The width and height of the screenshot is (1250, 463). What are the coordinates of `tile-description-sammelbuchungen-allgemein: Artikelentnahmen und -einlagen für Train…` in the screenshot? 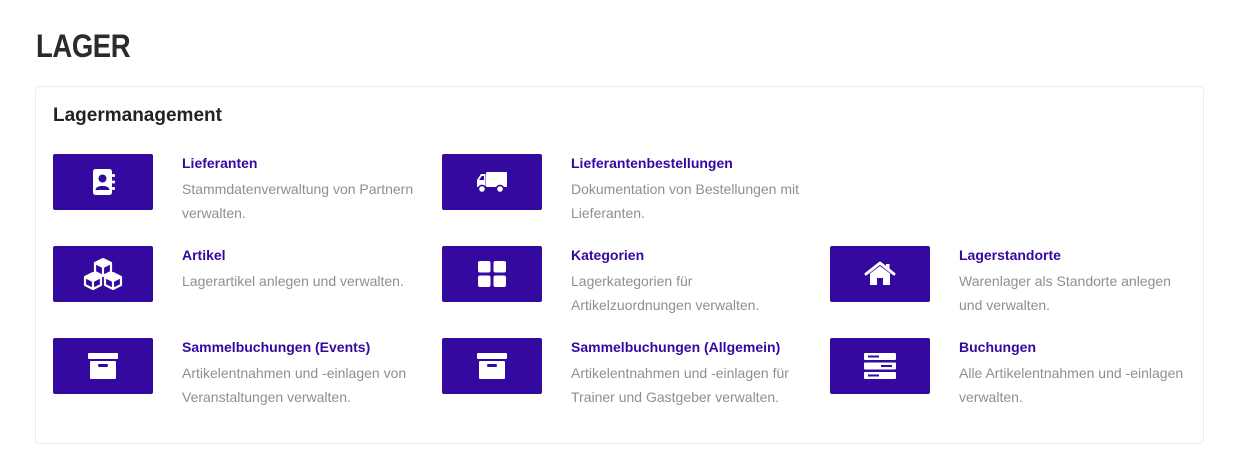 It's located at (680, 385).